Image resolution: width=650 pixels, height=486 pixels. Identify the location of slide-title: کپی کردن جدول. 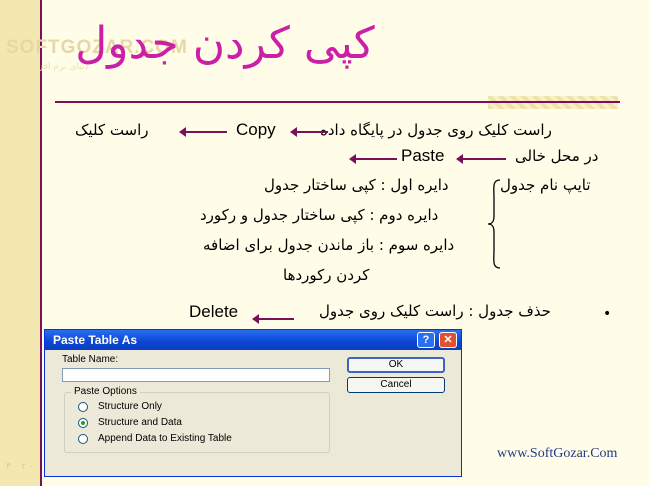
(225, 43).